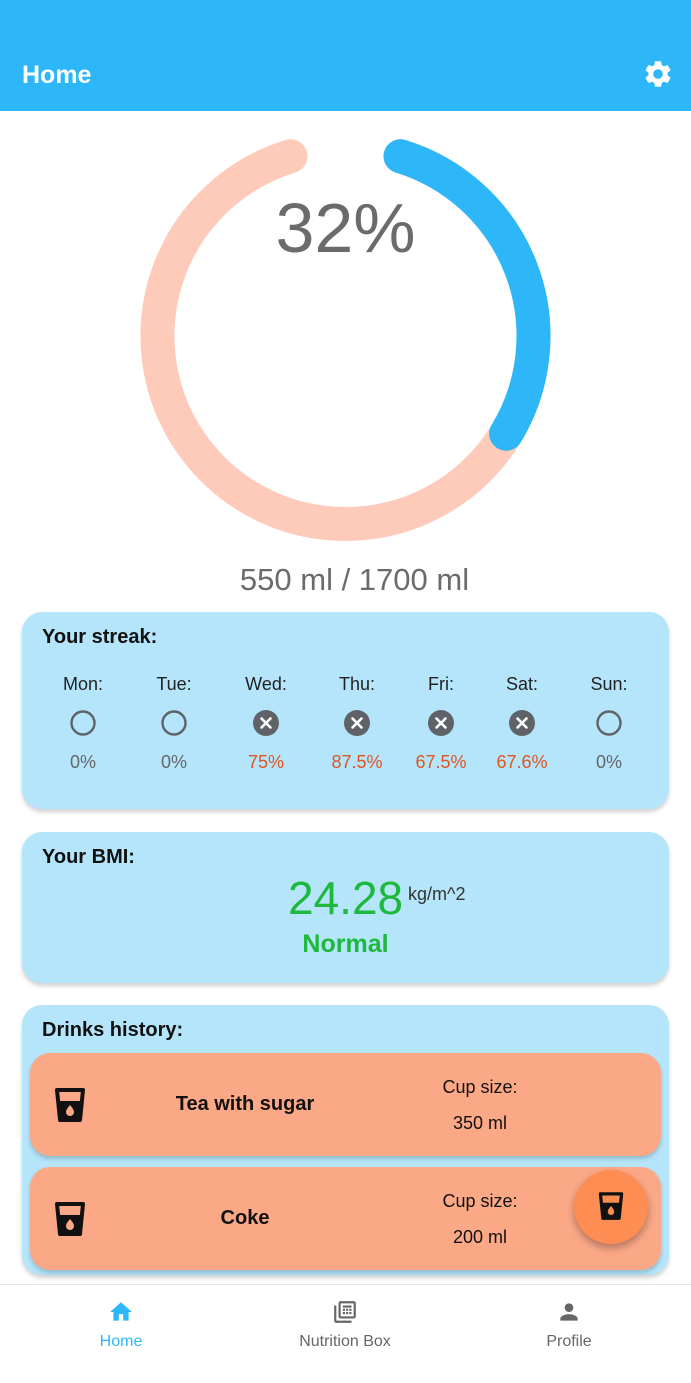 The image size is (691, 1383). Describe the element at coordinates (480, 1237) in the screenshot. I see `cup-size-value: 200 ml` at that location.